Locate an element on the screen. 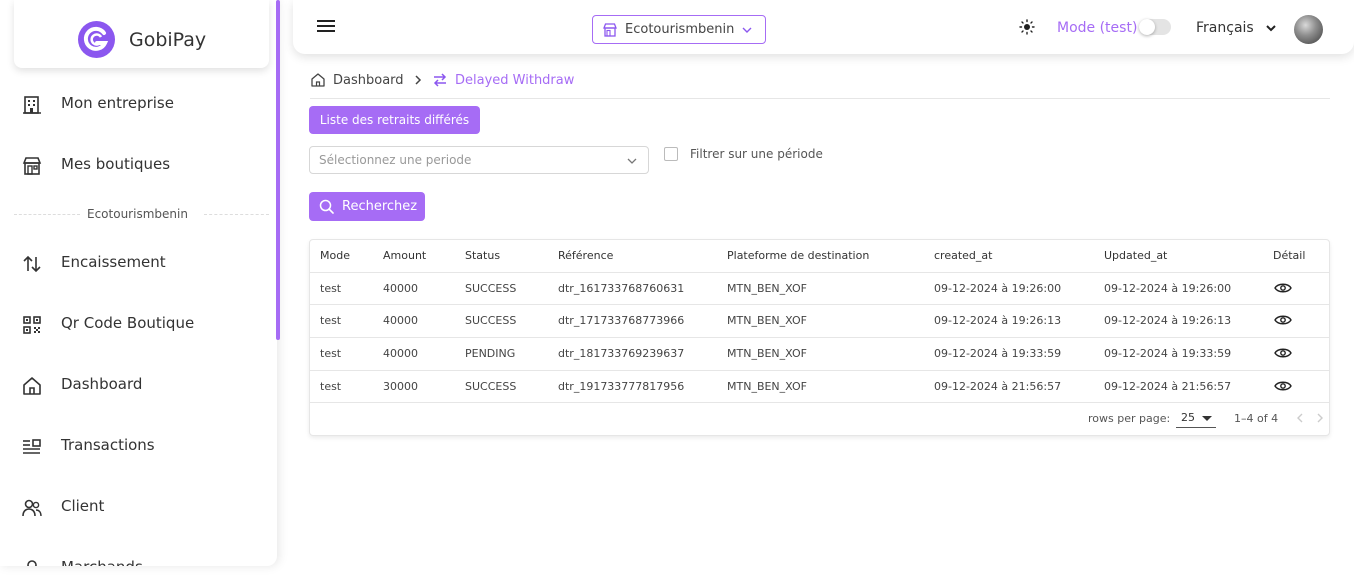 Image resolution: width=1354 pixels, height=582 pixels. cell-reference: dtr_181733769239637 is located at coordinates (621, 353).